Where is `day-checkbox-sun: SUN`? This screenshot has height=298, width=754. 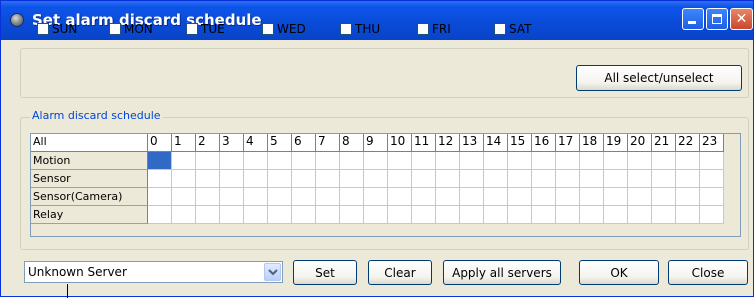
day-checkbox-sun: SUN is located at coordinates (57, 29).